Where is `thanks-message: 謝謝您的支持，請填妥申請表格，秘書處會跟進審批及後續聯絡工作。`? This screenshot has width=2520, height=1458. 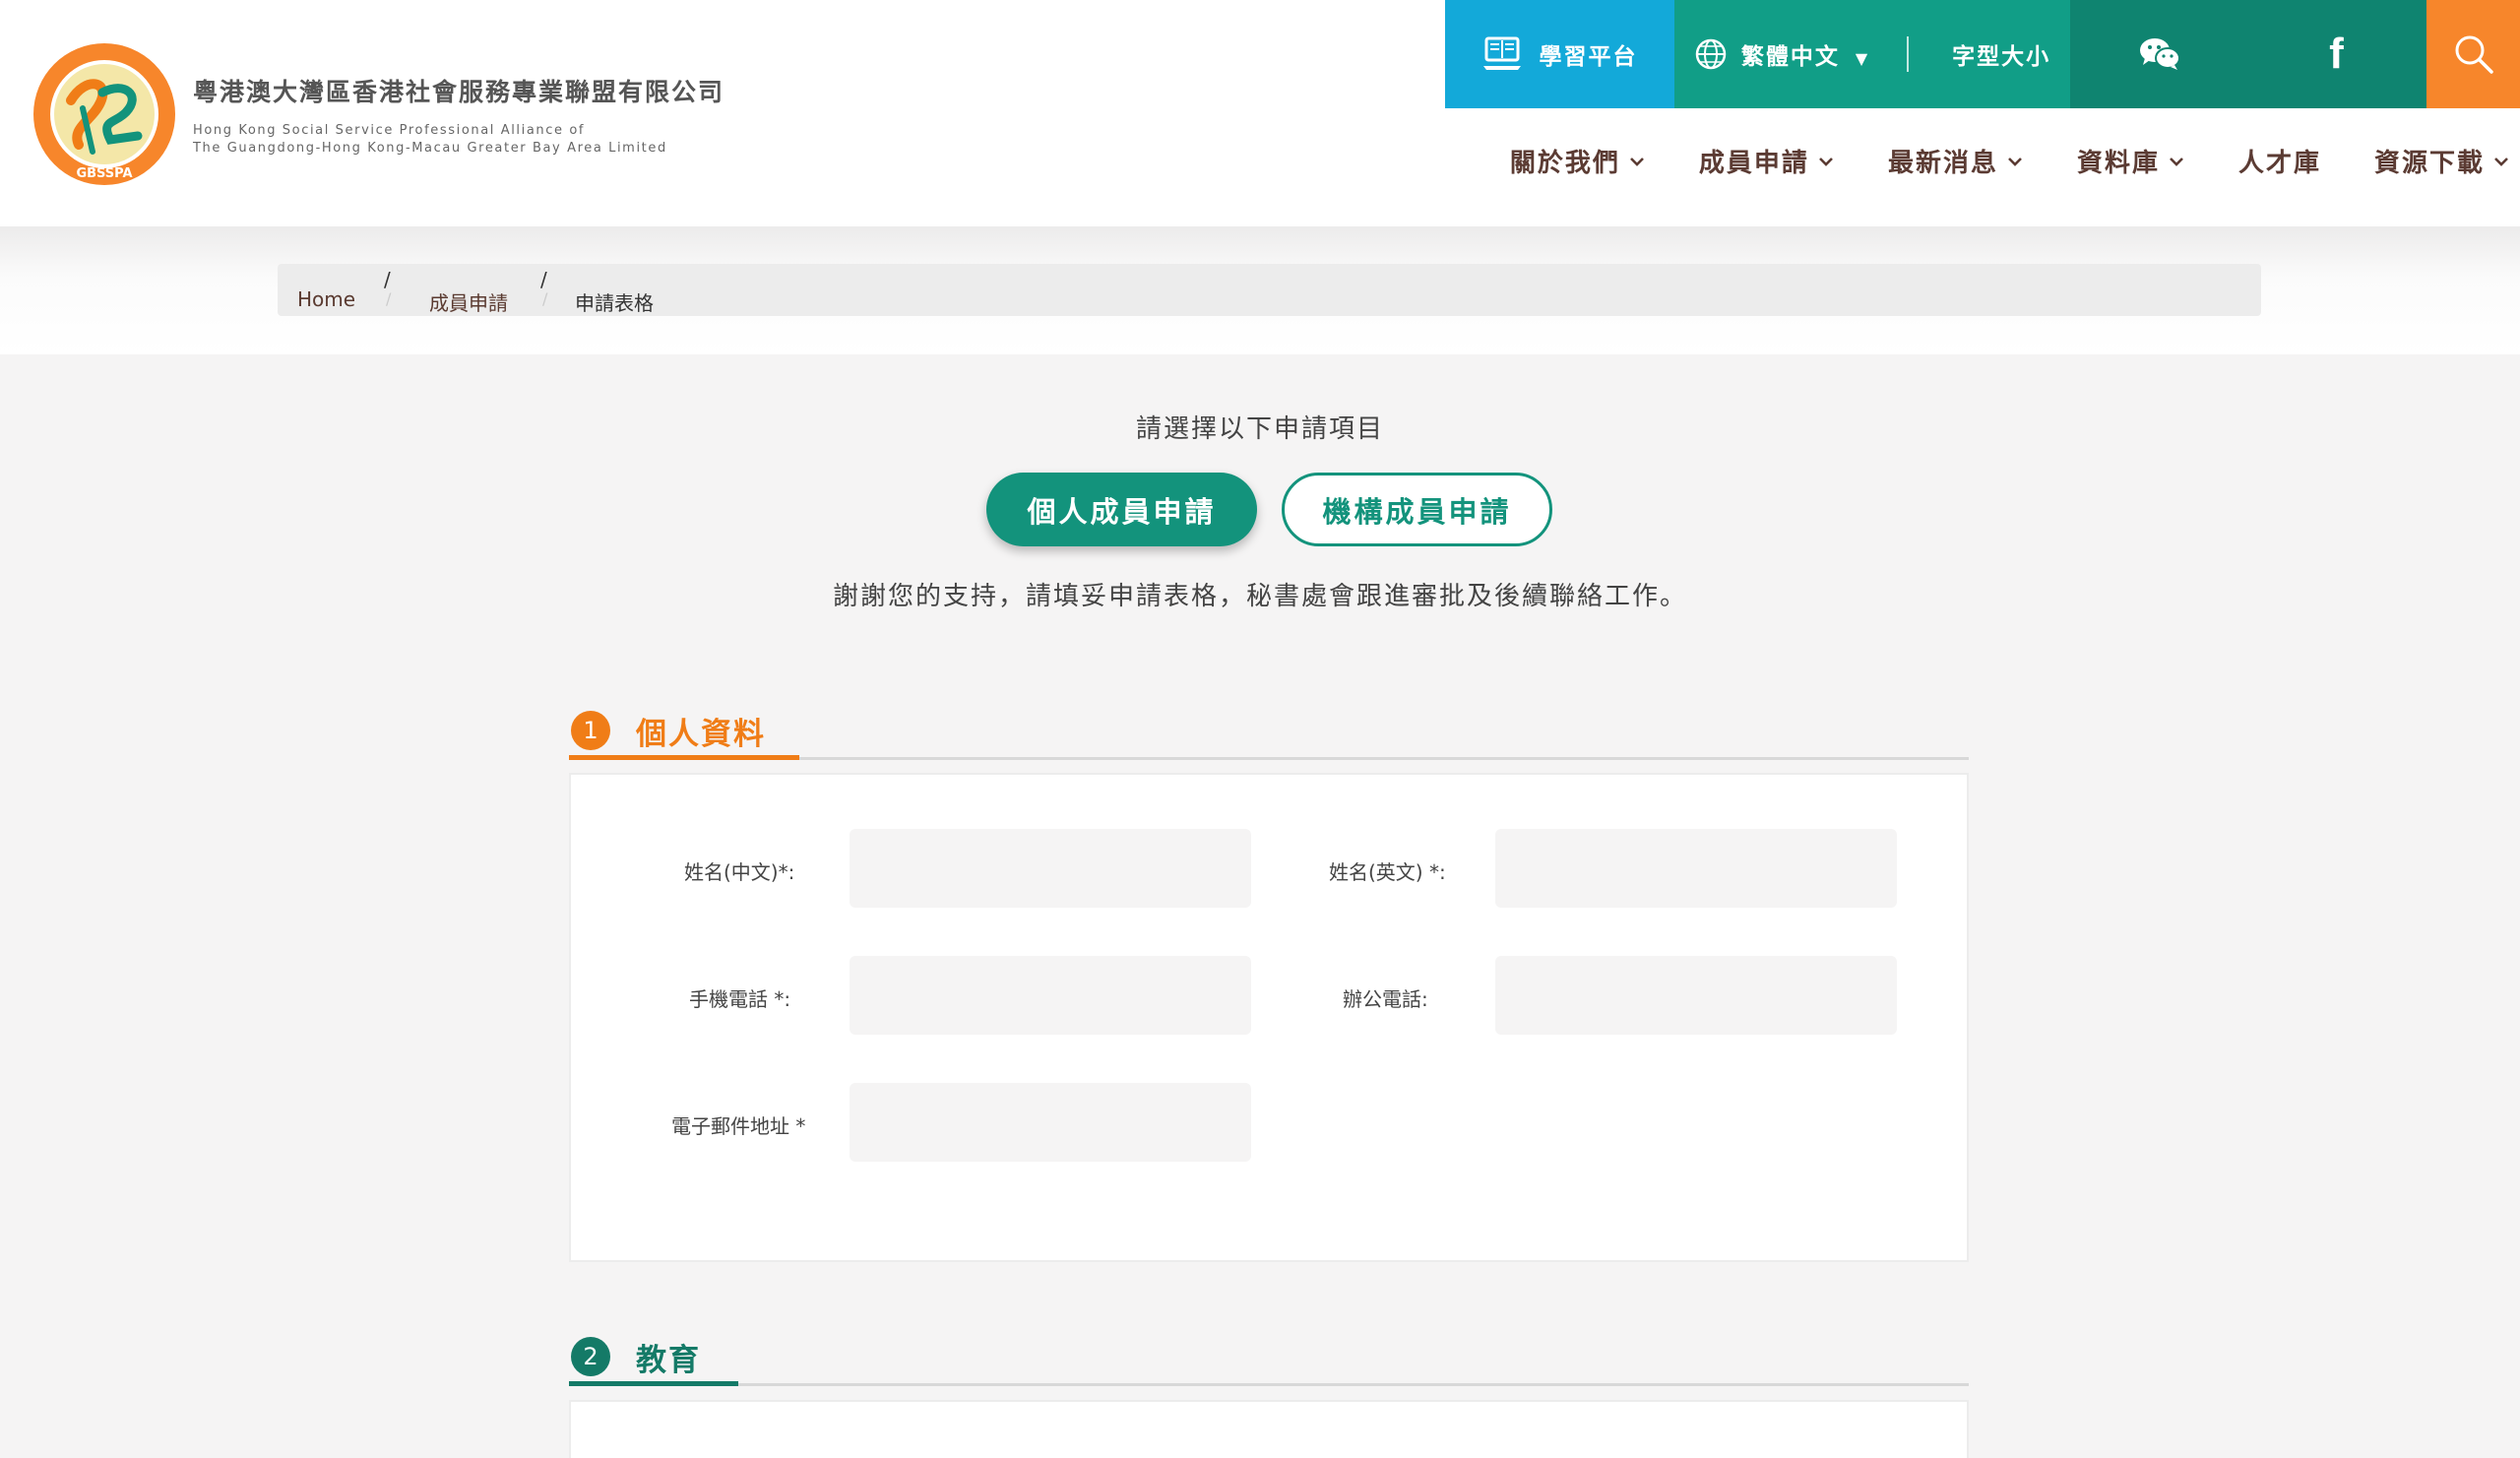 thanks-message: 謝謝您的支持，請填妥申請表格，秘書處會跟進審批及後續聯絡工作。 is located at coordinates (1259, 596).